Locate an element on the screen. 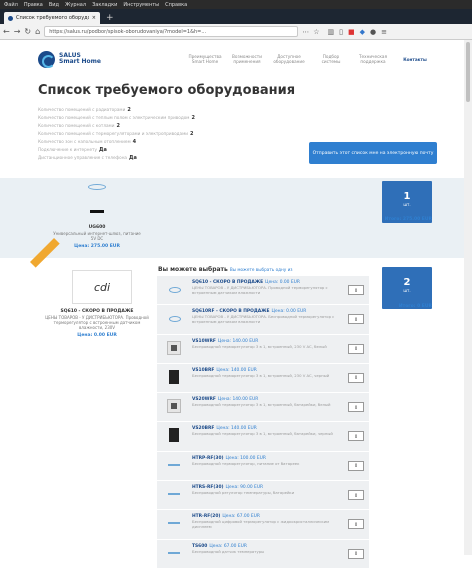  new-tab-button: + is located at coordinates (110, 18).